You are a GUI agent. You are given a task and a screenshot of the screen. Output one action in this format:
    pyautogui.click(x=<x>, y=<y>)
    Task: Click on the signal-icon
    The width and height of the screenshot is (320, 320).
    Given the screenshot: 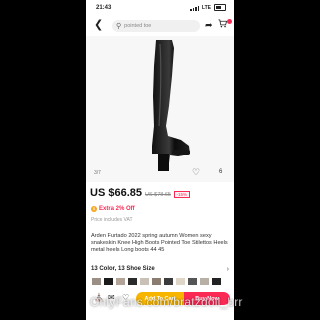 What is the action you would take?
    pyautogui.click(x=194, y=8)
    